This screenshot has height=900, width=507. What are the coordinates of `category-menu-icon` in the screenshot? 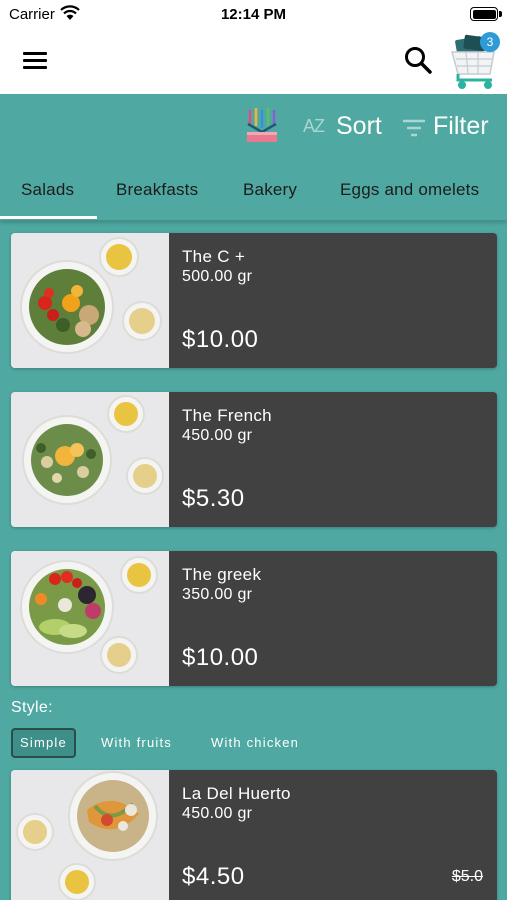 It's located at (262, 126).